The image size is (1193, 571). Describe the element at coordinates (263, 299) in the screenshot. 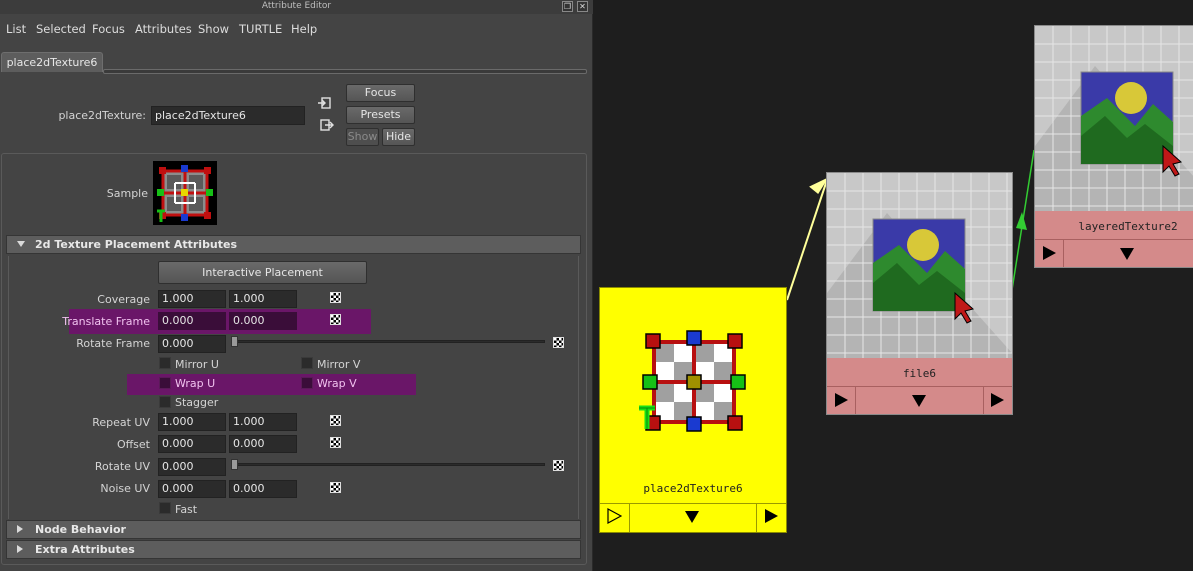

I see `coverage-v-field: 1.000` at that location.